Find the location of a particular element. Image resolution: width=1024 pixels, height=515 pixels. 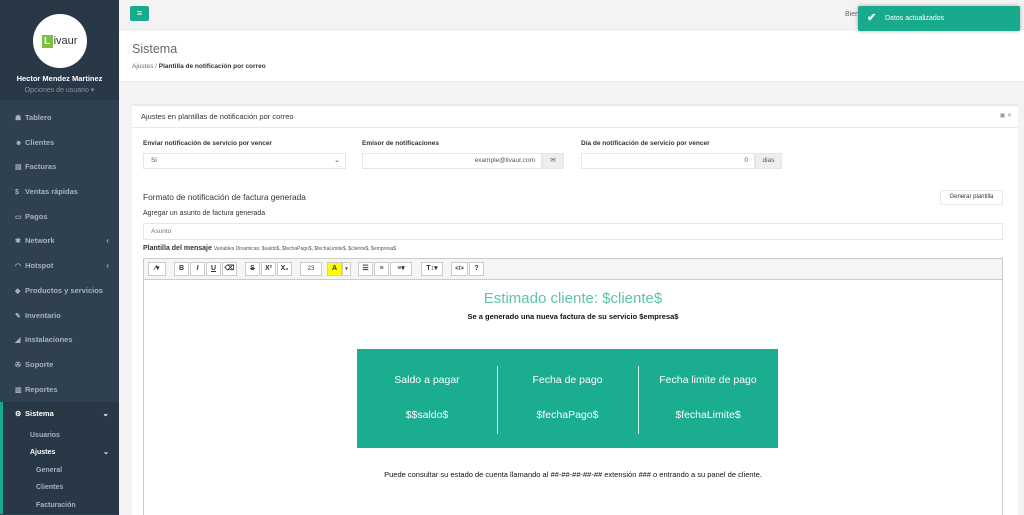

wrench-icon: ✇ is located at coordinates (18, 365).